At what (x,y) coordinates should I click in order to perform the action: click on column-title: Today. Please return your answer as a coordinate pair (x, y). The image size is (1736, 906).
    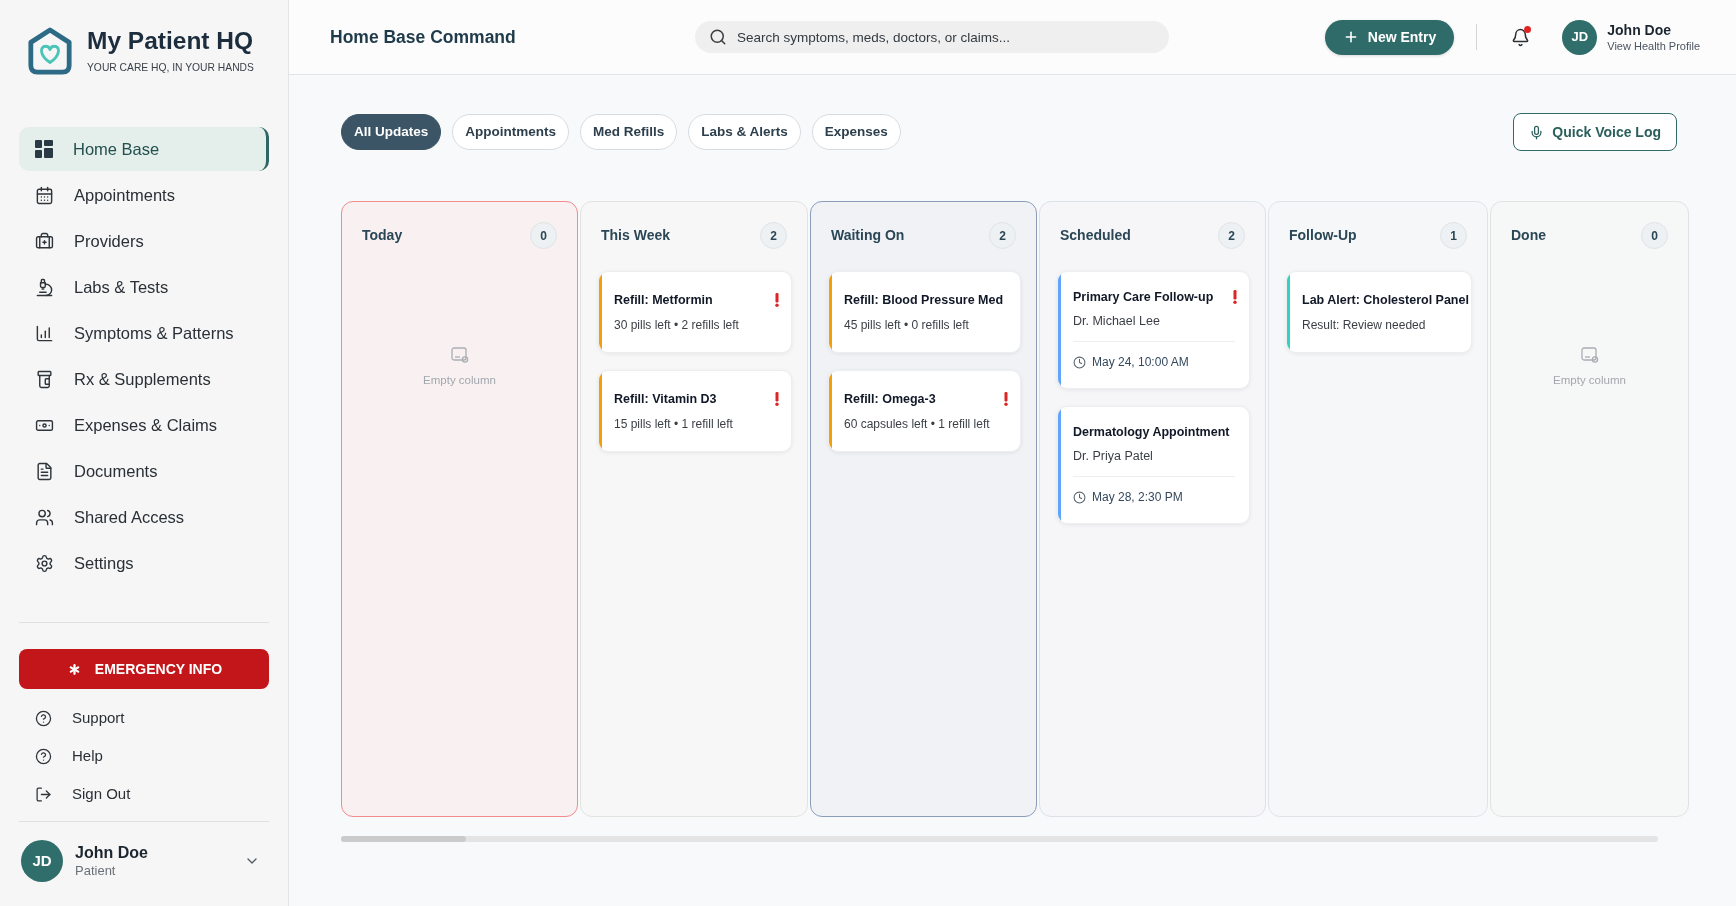
    Looking at the image, I should click on (382, 235).